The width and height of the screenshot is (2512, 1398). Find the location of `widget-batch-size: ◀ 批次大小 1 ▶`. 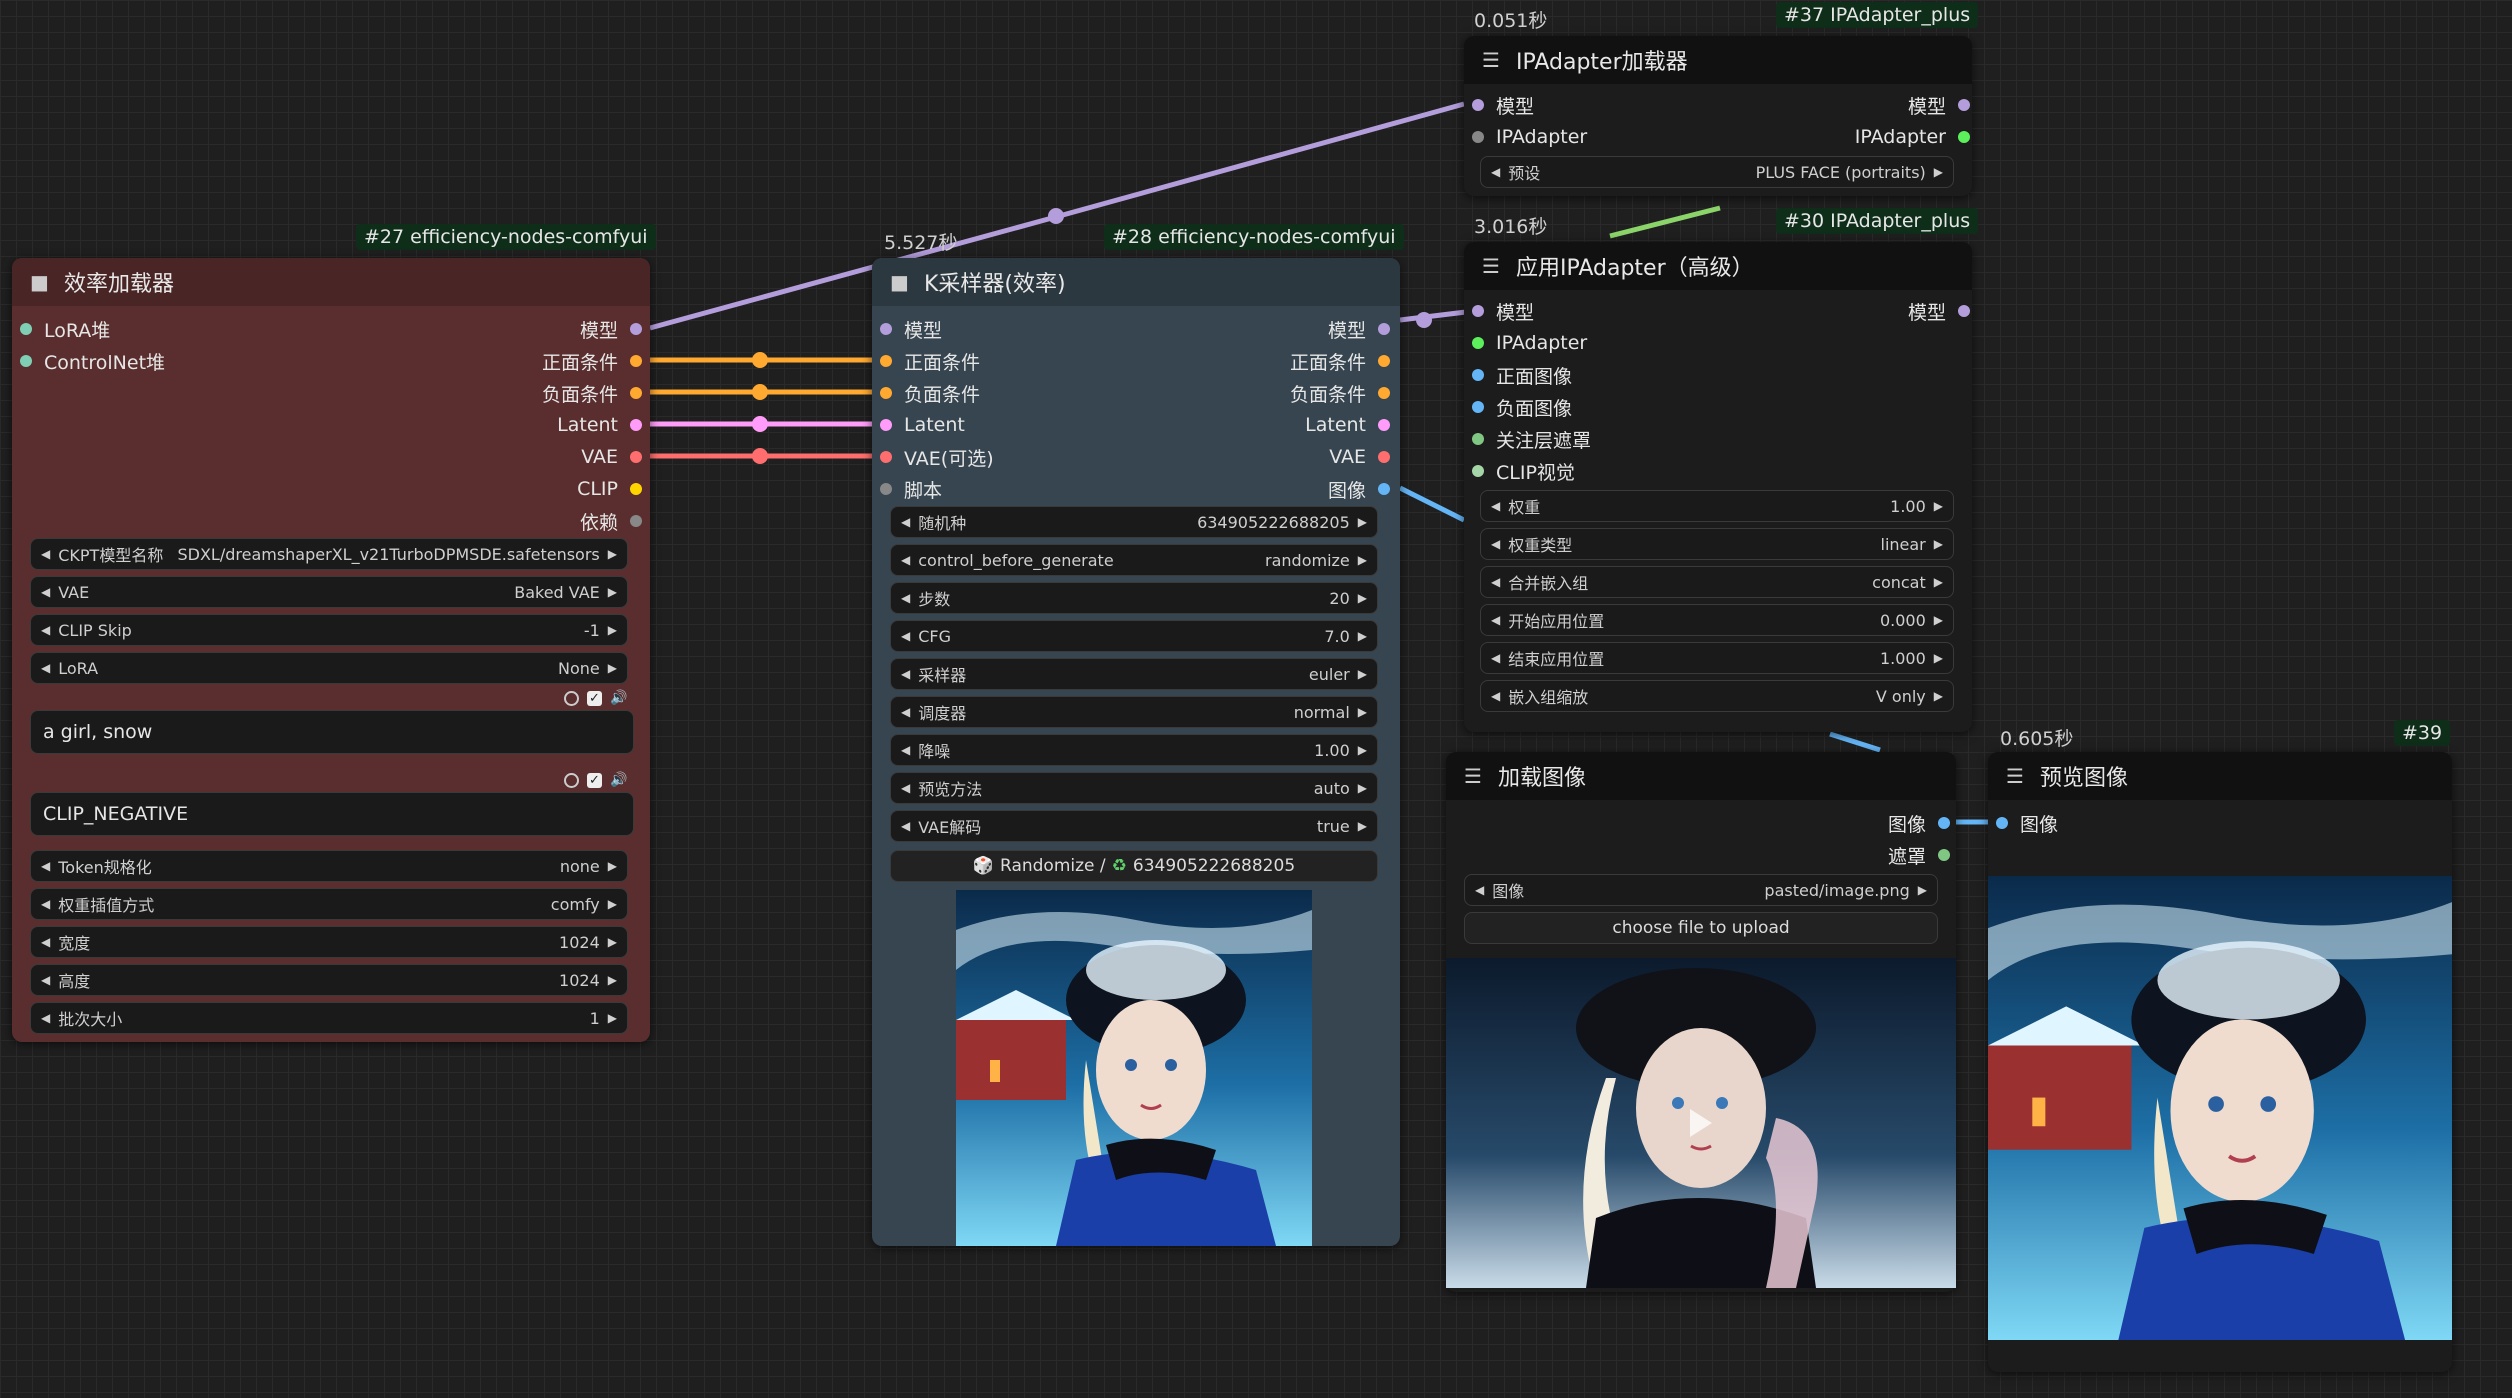

widget-batch-size: ◀ 批次大小 1 ▶ is located at coordinates (329, 1018).